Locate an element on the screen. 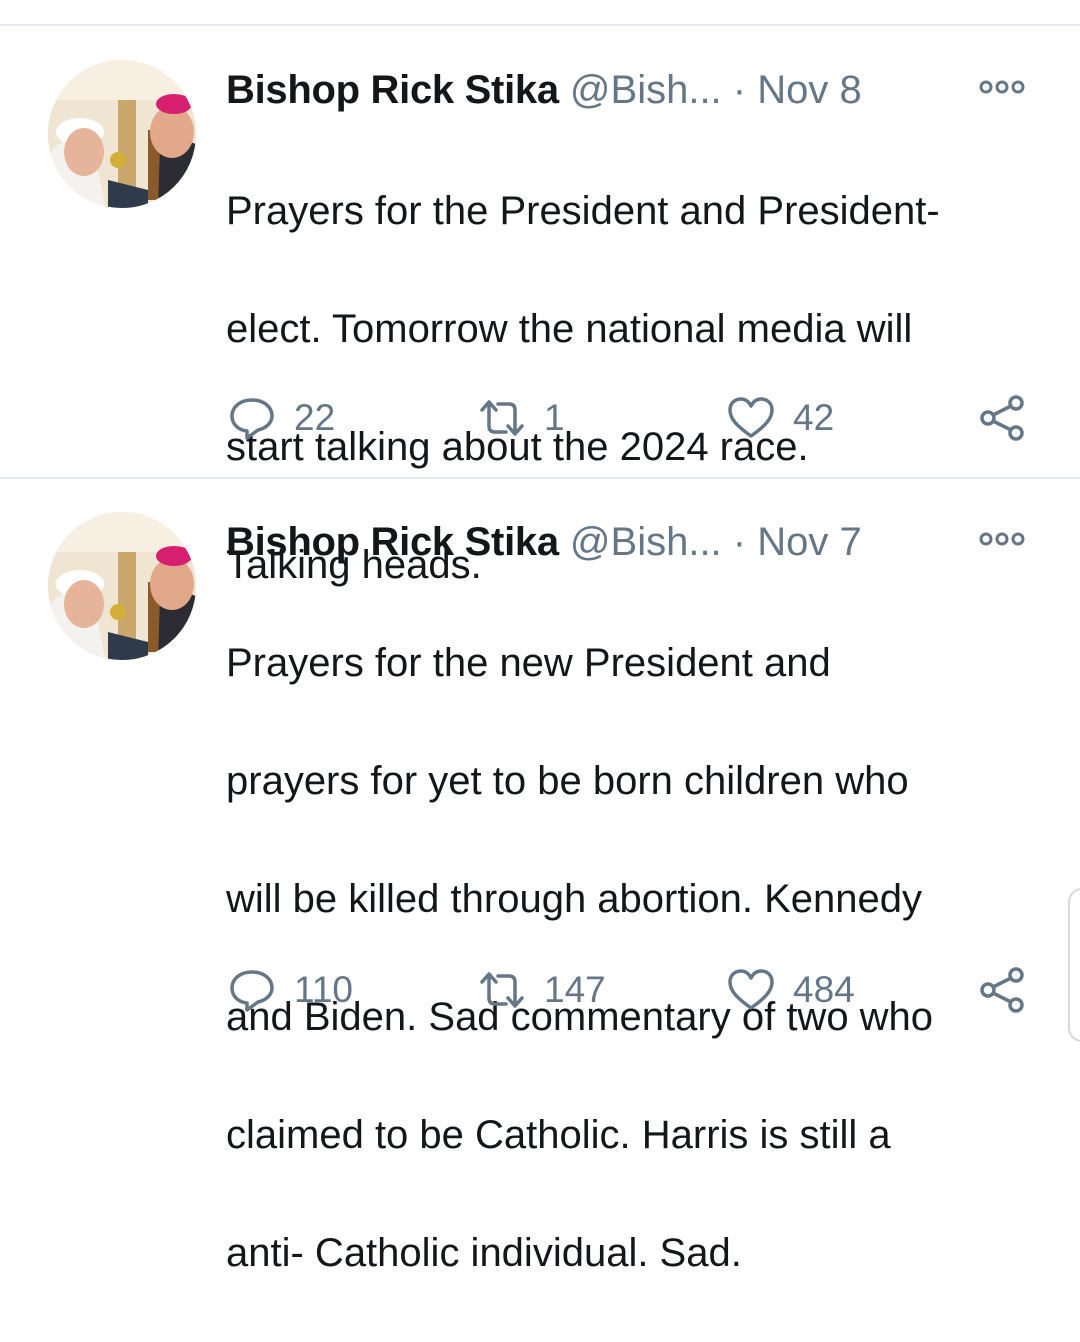 This screenshot has width=1080, height=1342. retweet-button: 147 is located at coordinates (542, 990).